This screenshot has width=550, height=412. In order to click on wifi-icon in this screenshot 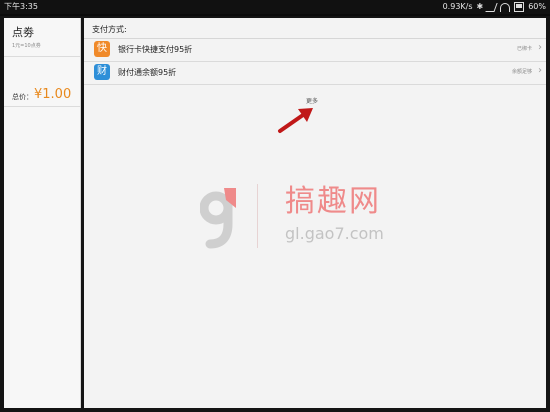, I will do `click(505, 7)`.